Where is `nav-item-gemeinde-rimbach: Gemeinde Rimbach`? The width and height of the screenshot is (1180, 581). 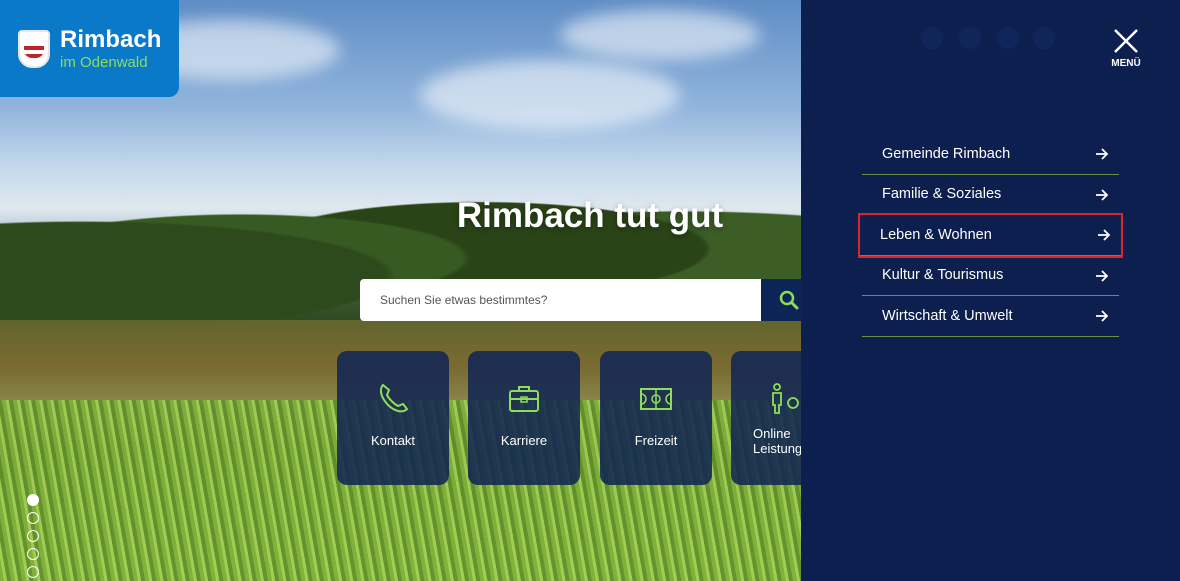 nav-item-gemeinde-rimbach: Gemeinde Rimbach is located at coordinates (990, 154).